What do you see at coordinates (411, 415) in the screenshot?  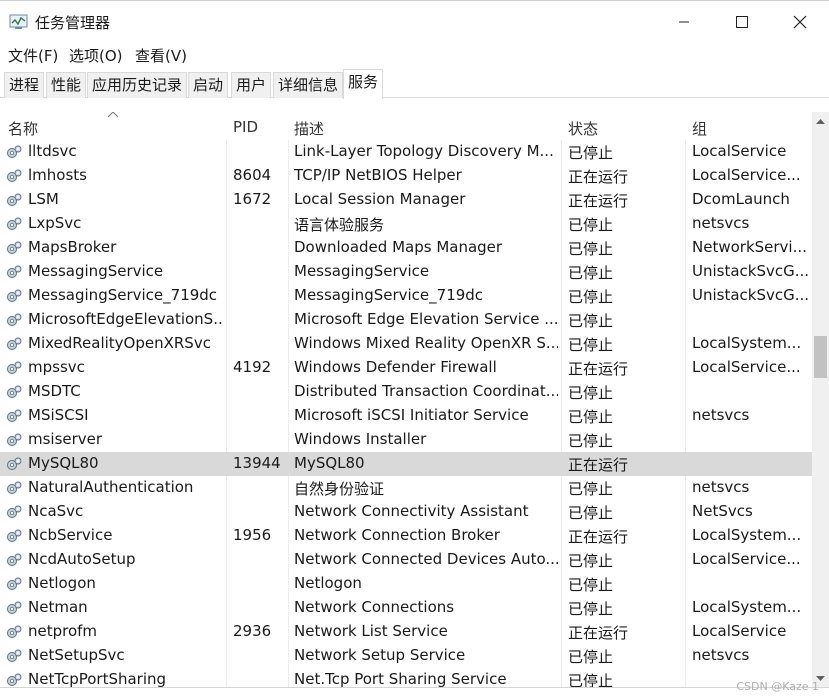 I see `service-description: Microsoft iSCSI Initiator Service` at bounding box center [411, 415].